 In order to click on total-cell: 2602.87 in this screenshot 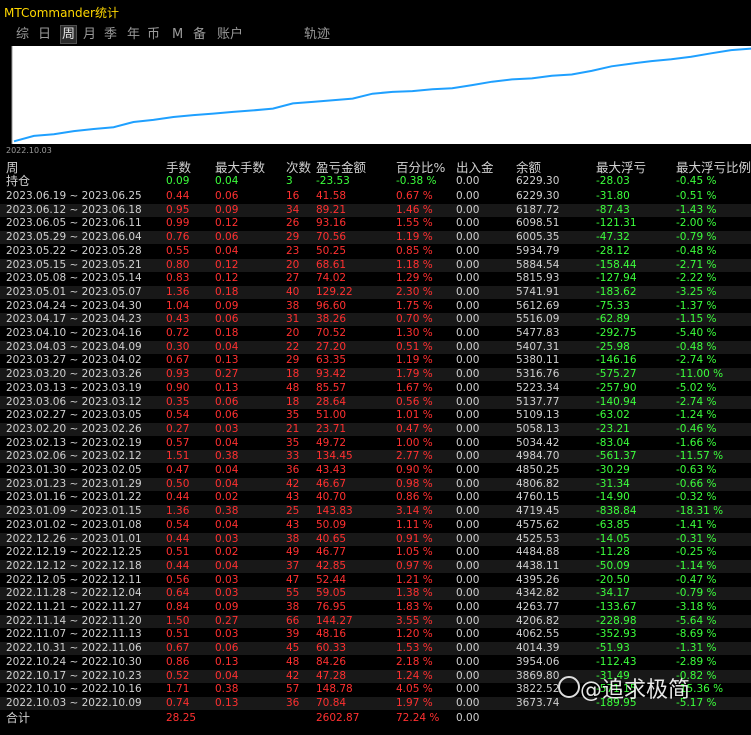, I will do `click(338, 717)`.